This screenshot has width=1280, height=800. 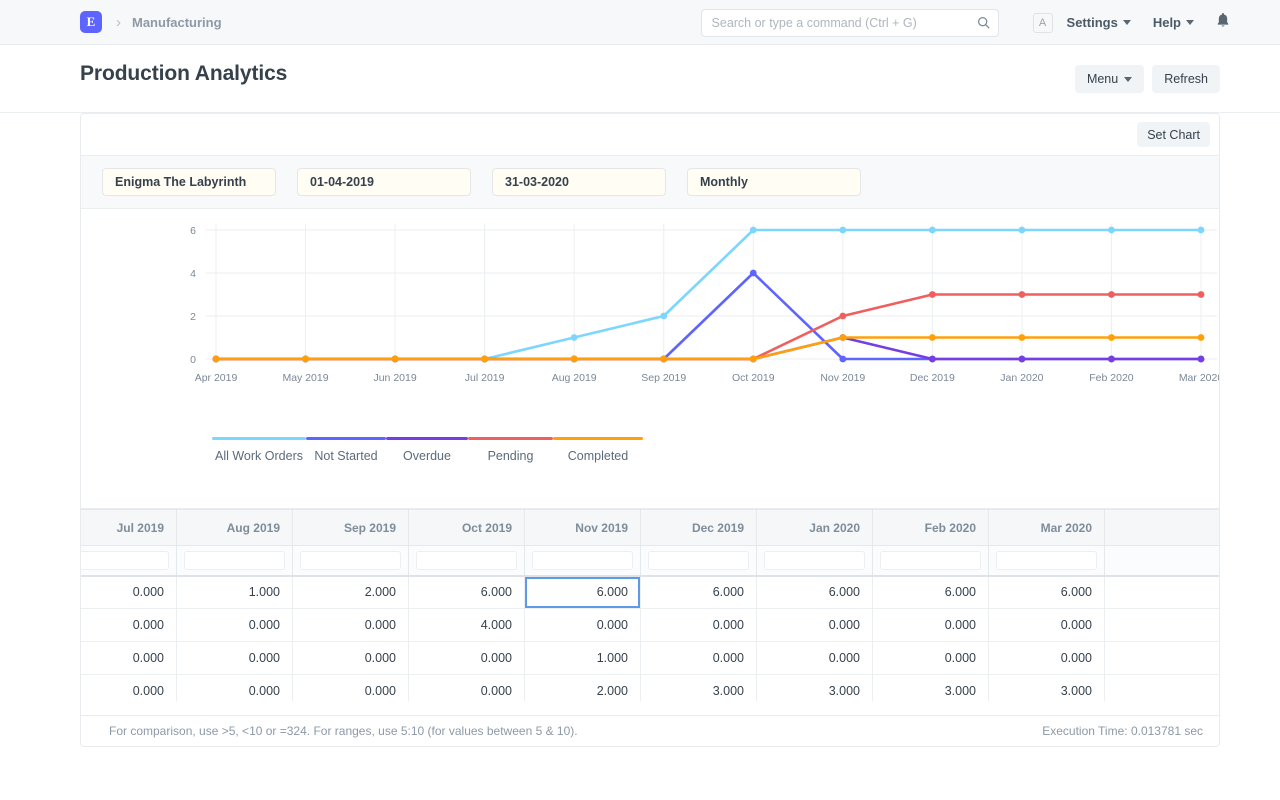 What do you see at coordinates (466, 527) in the screenshot?
I see `column-header: Oct 2019` at bounding box center [466, 527].